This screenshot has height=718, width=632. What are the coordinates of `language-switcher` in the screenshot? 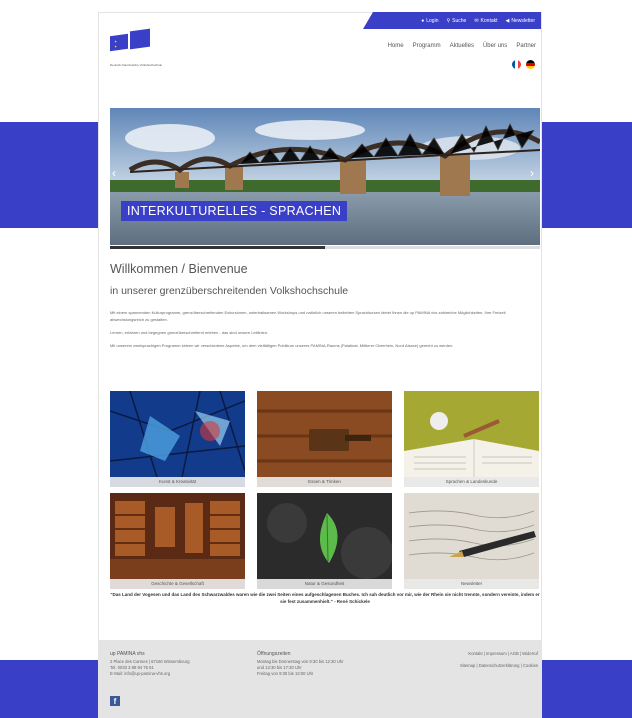 It's located at (523, 64).